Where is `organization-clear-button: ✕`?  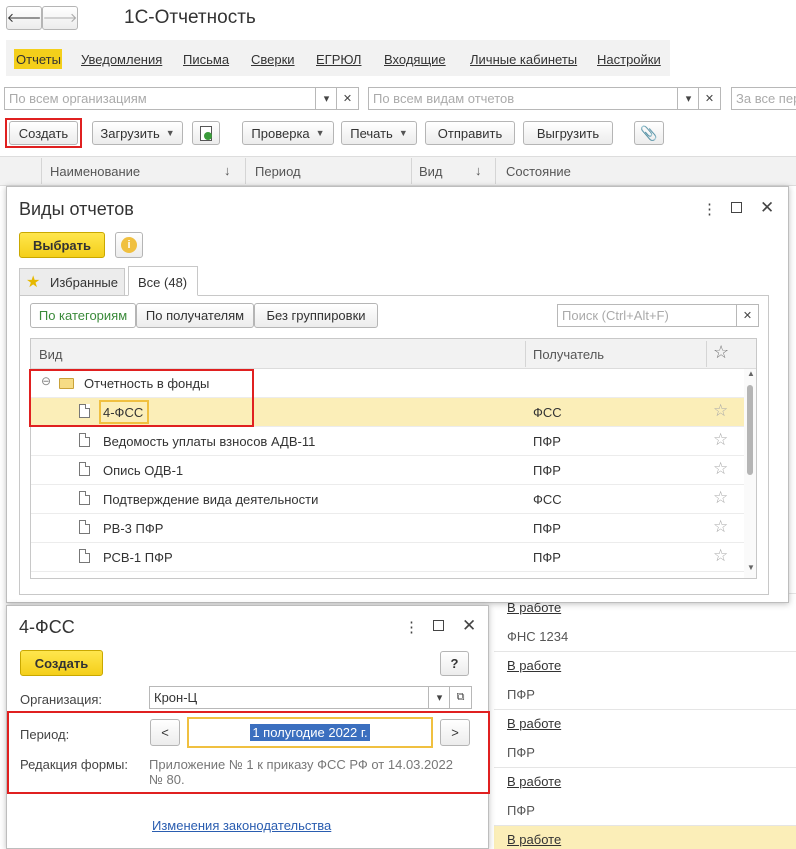 organization-clear-button: ✕ is located at coordinates (347, 98).